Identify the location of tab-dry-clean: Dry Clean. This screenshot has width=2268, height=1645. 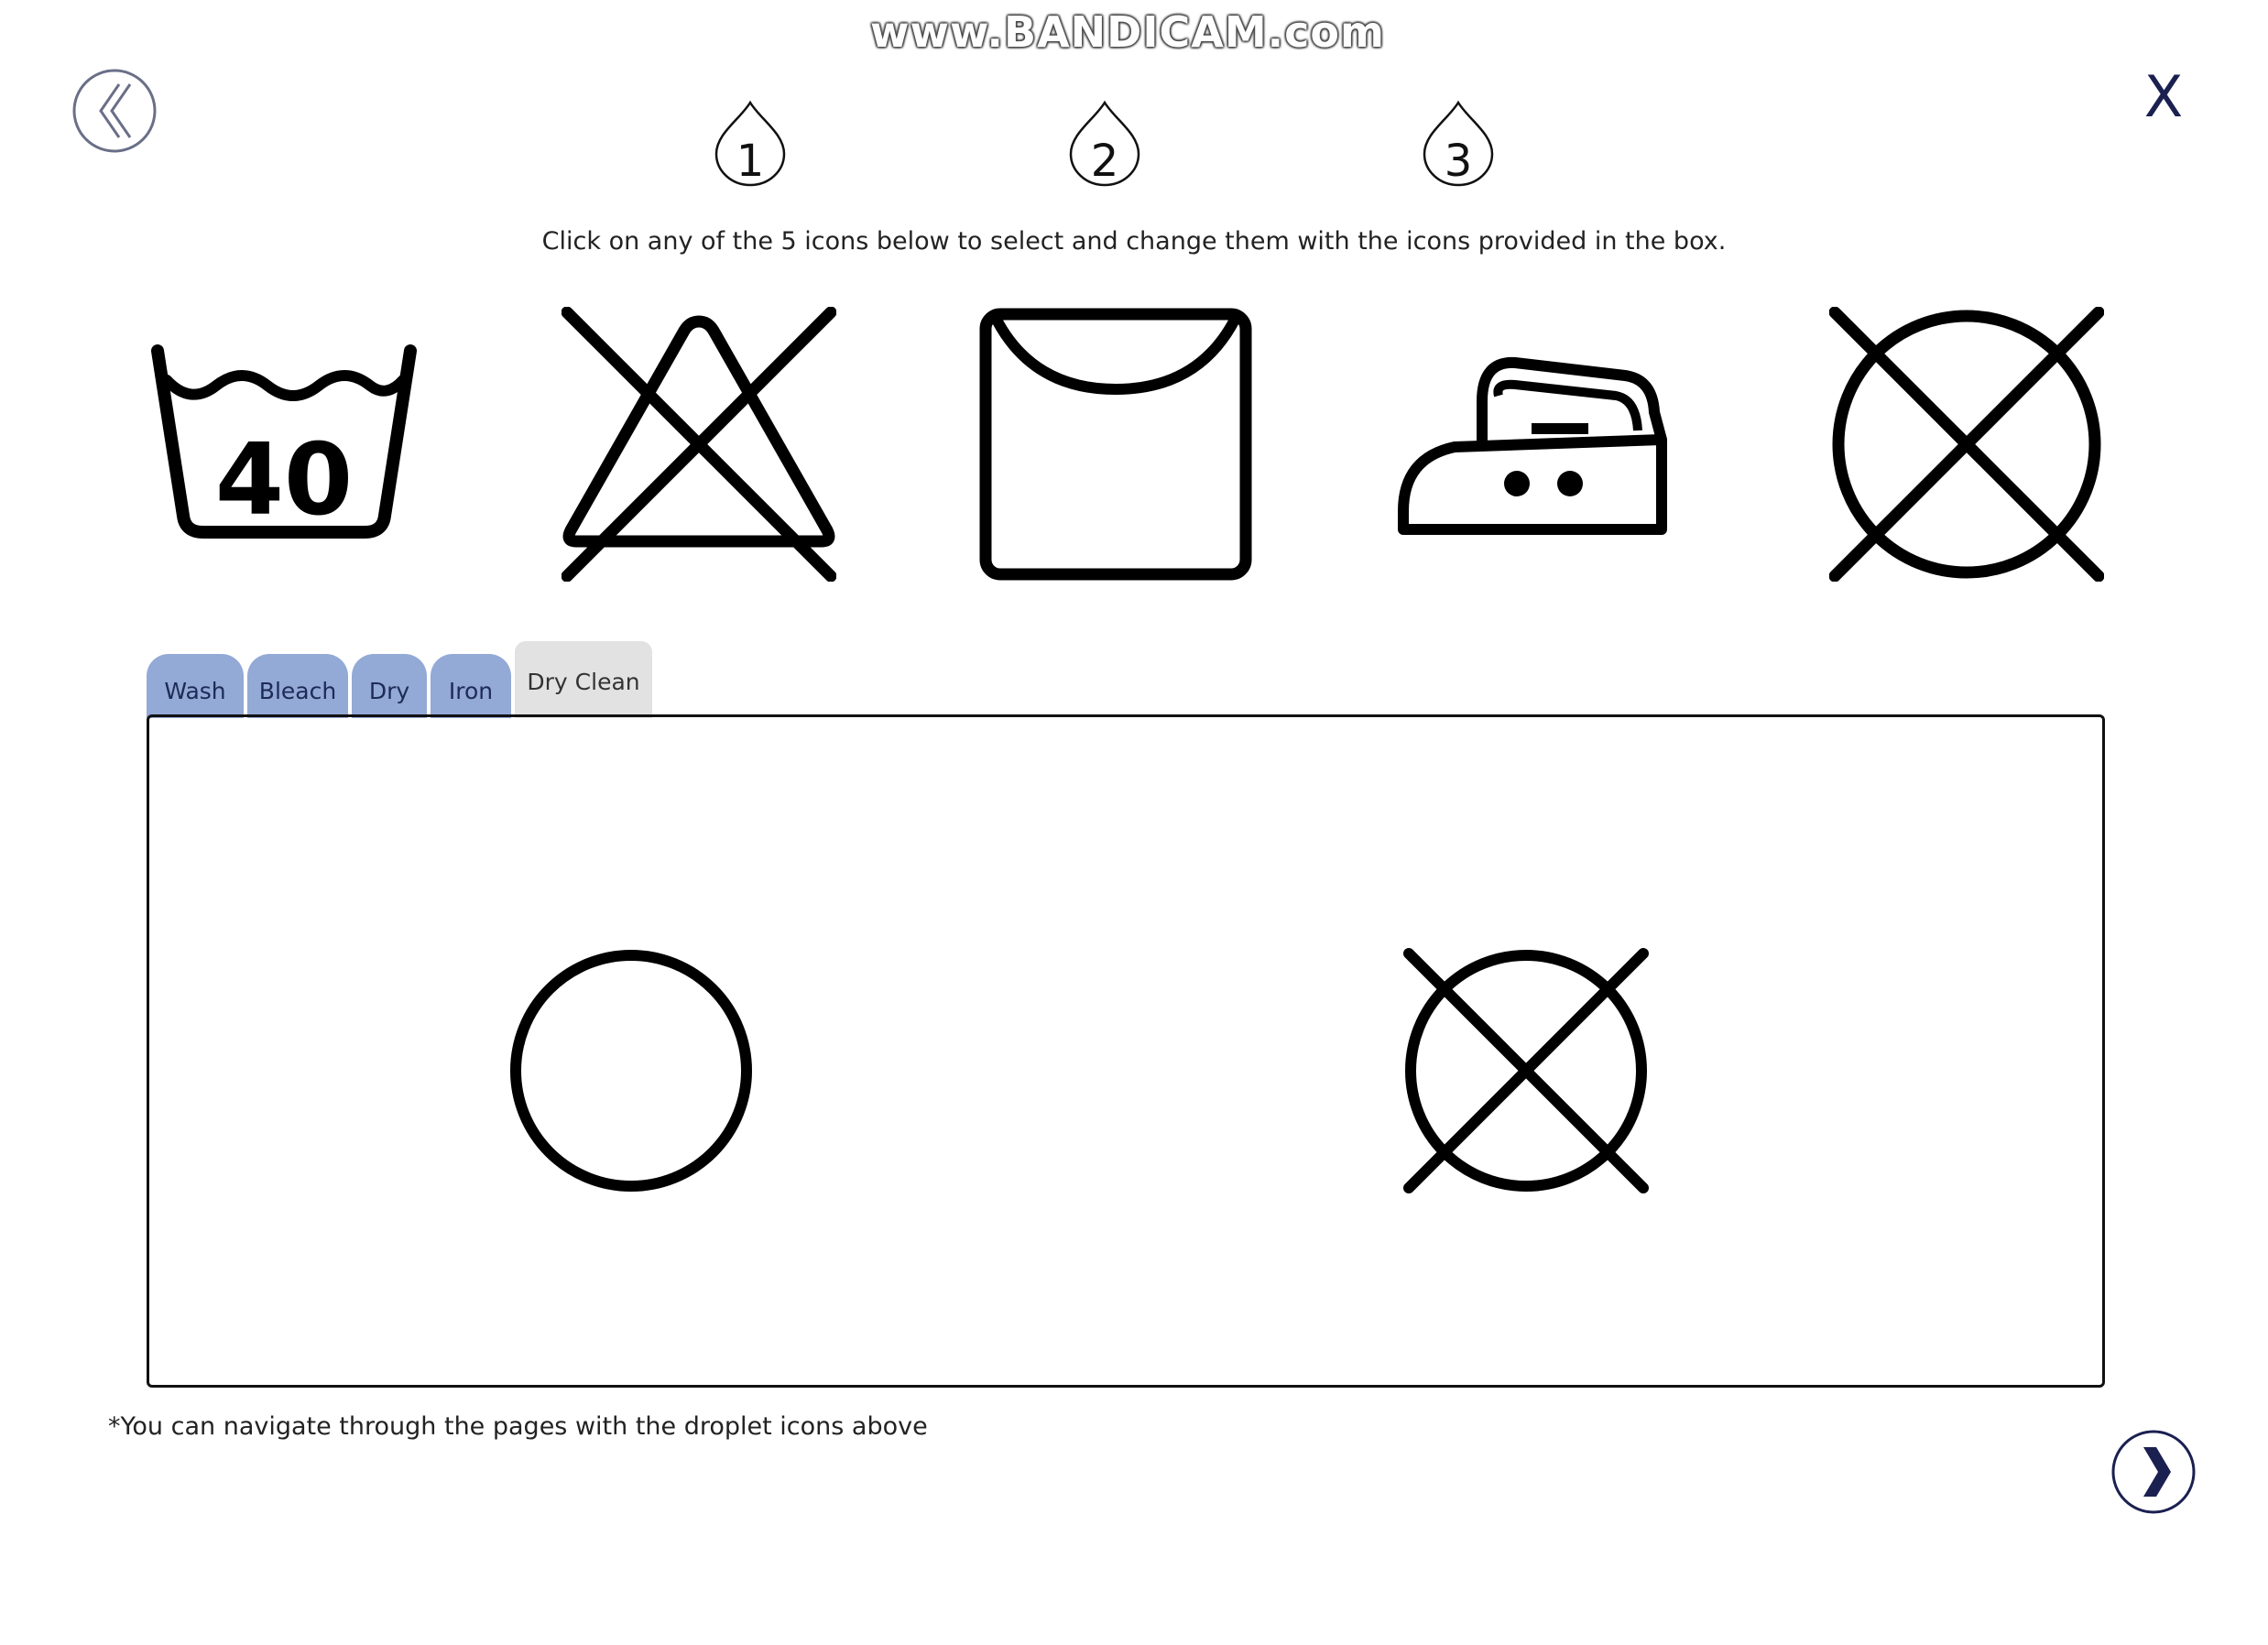
(583, 680).